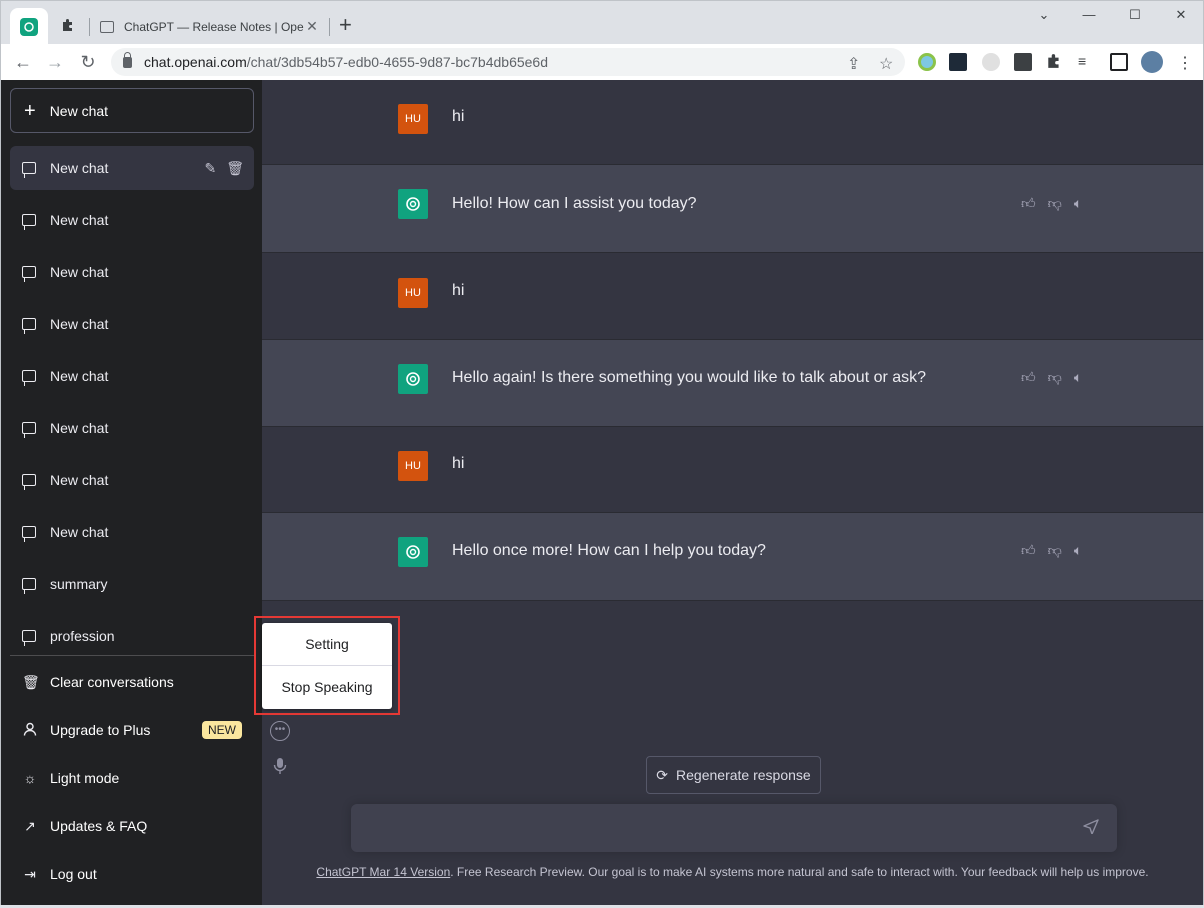  I want to click on message-text: hi, so click(458, 290).